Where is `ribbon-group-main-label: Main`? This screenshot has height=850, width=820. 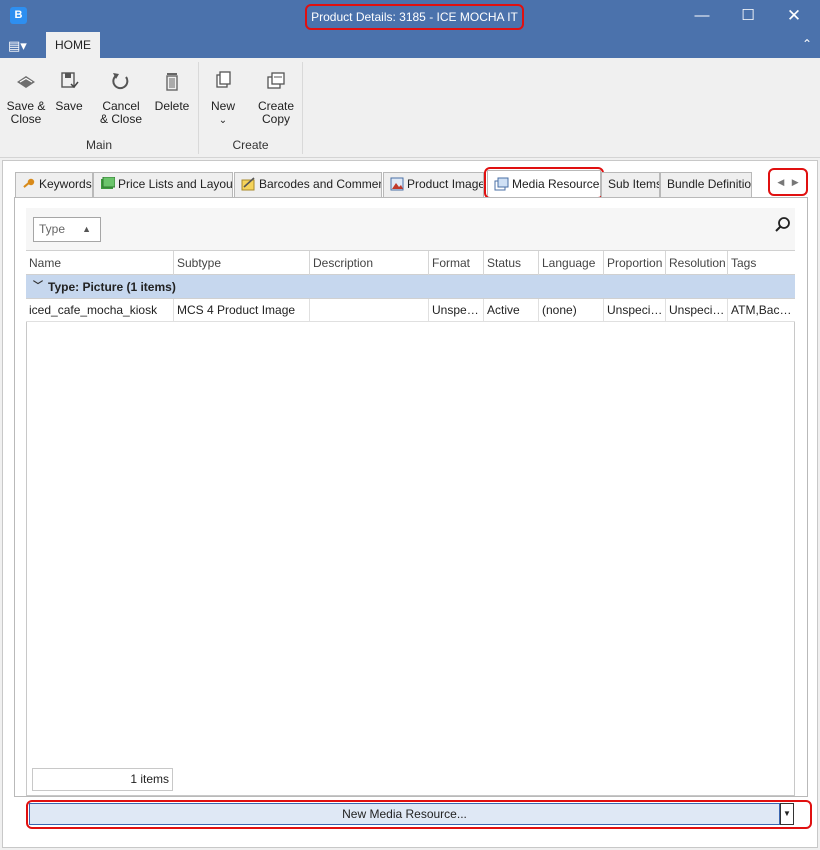 ribbon-group-main-label: Main is located at coordinates (98, 145).